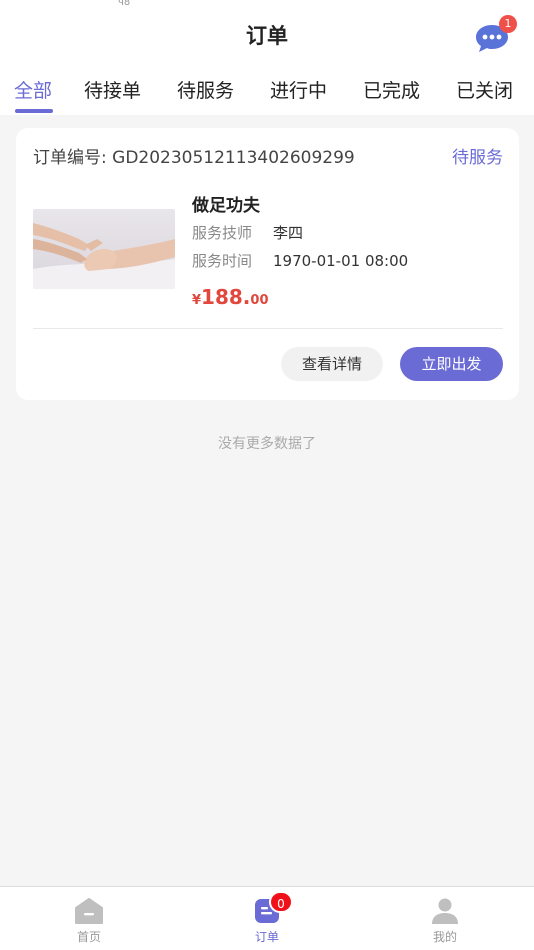 This screenshot has height=950, width=534. Describe the element at coordinates (298, 92) in the screenshot. I see `tab-in-progress: 进行中` at that location.